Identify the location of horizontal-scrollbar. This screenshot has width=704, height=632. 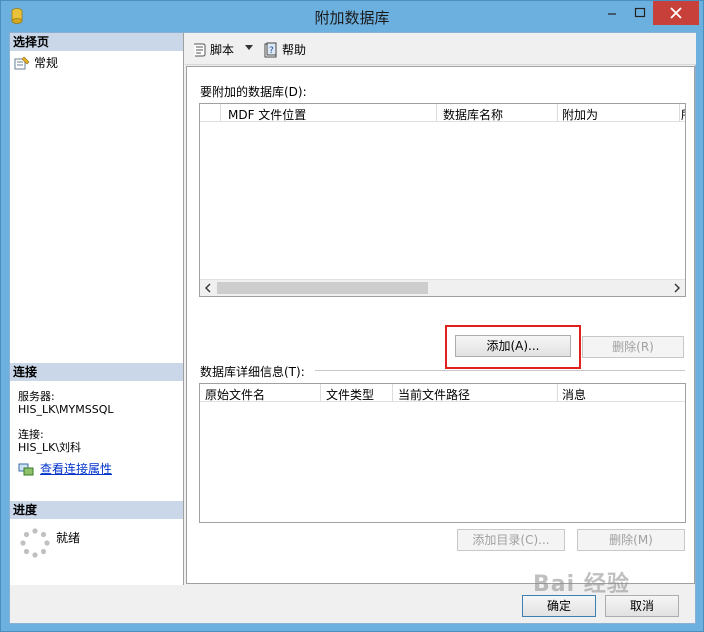
(442, 287).